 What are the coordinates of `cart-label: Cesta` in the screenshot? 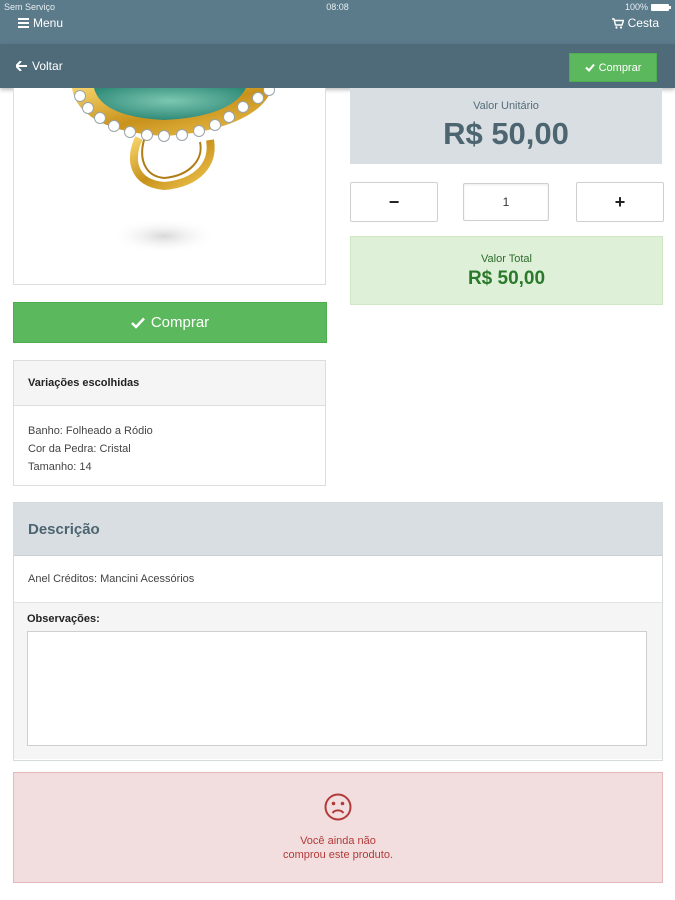 It's located at (643, 23).